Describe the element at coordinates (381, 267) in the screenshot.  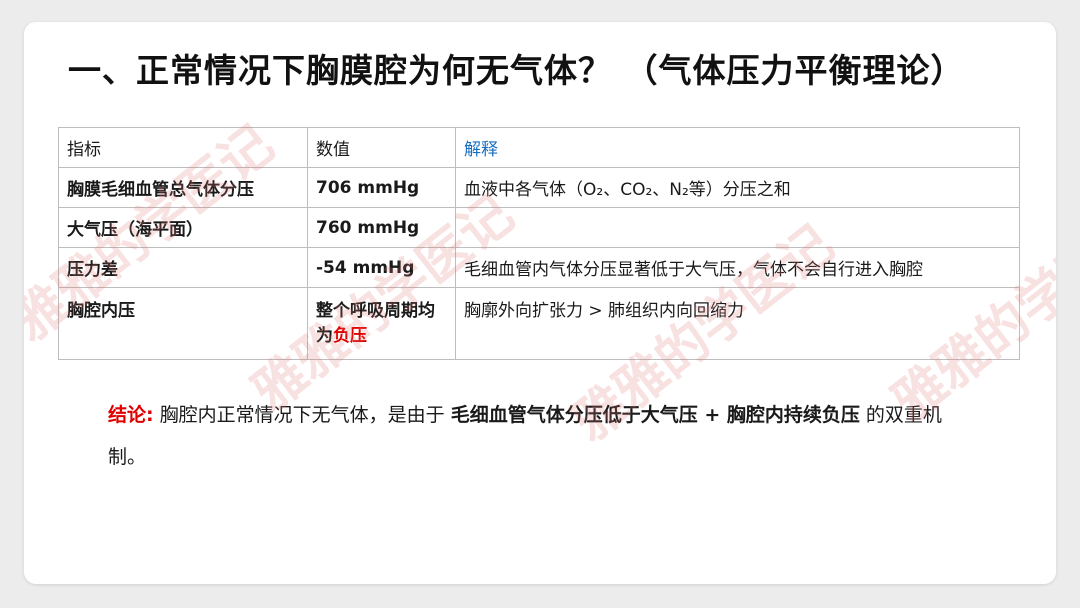
I see `row-value: -54 mmHg` at that location.